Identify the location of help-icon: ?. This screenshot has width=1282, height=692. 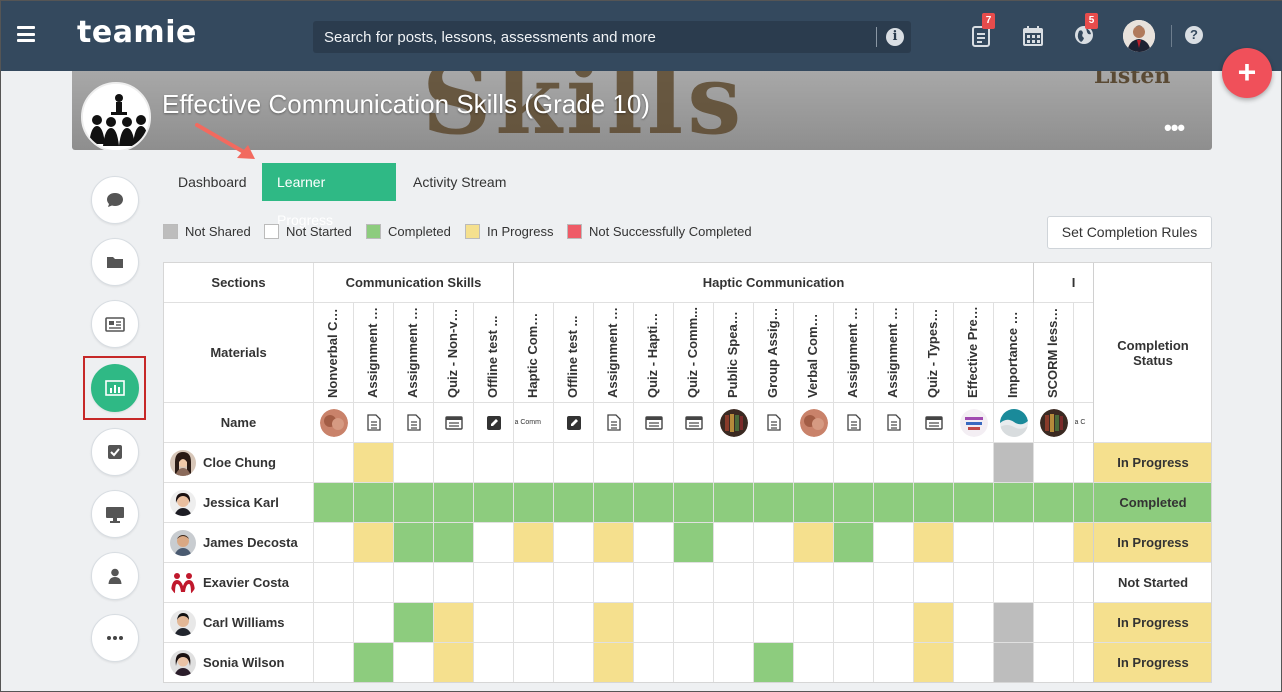
(1194, 35).